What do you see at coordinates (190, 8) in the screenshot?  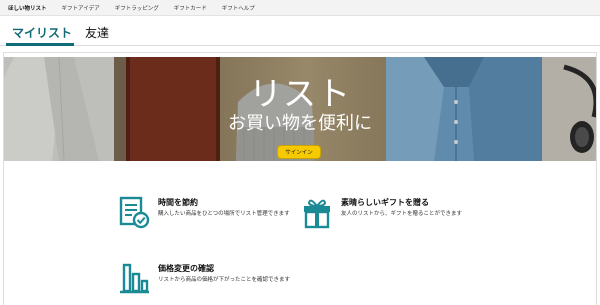 I see `nav-gift-card: ギフトカード` at bounding box center [190, 8].